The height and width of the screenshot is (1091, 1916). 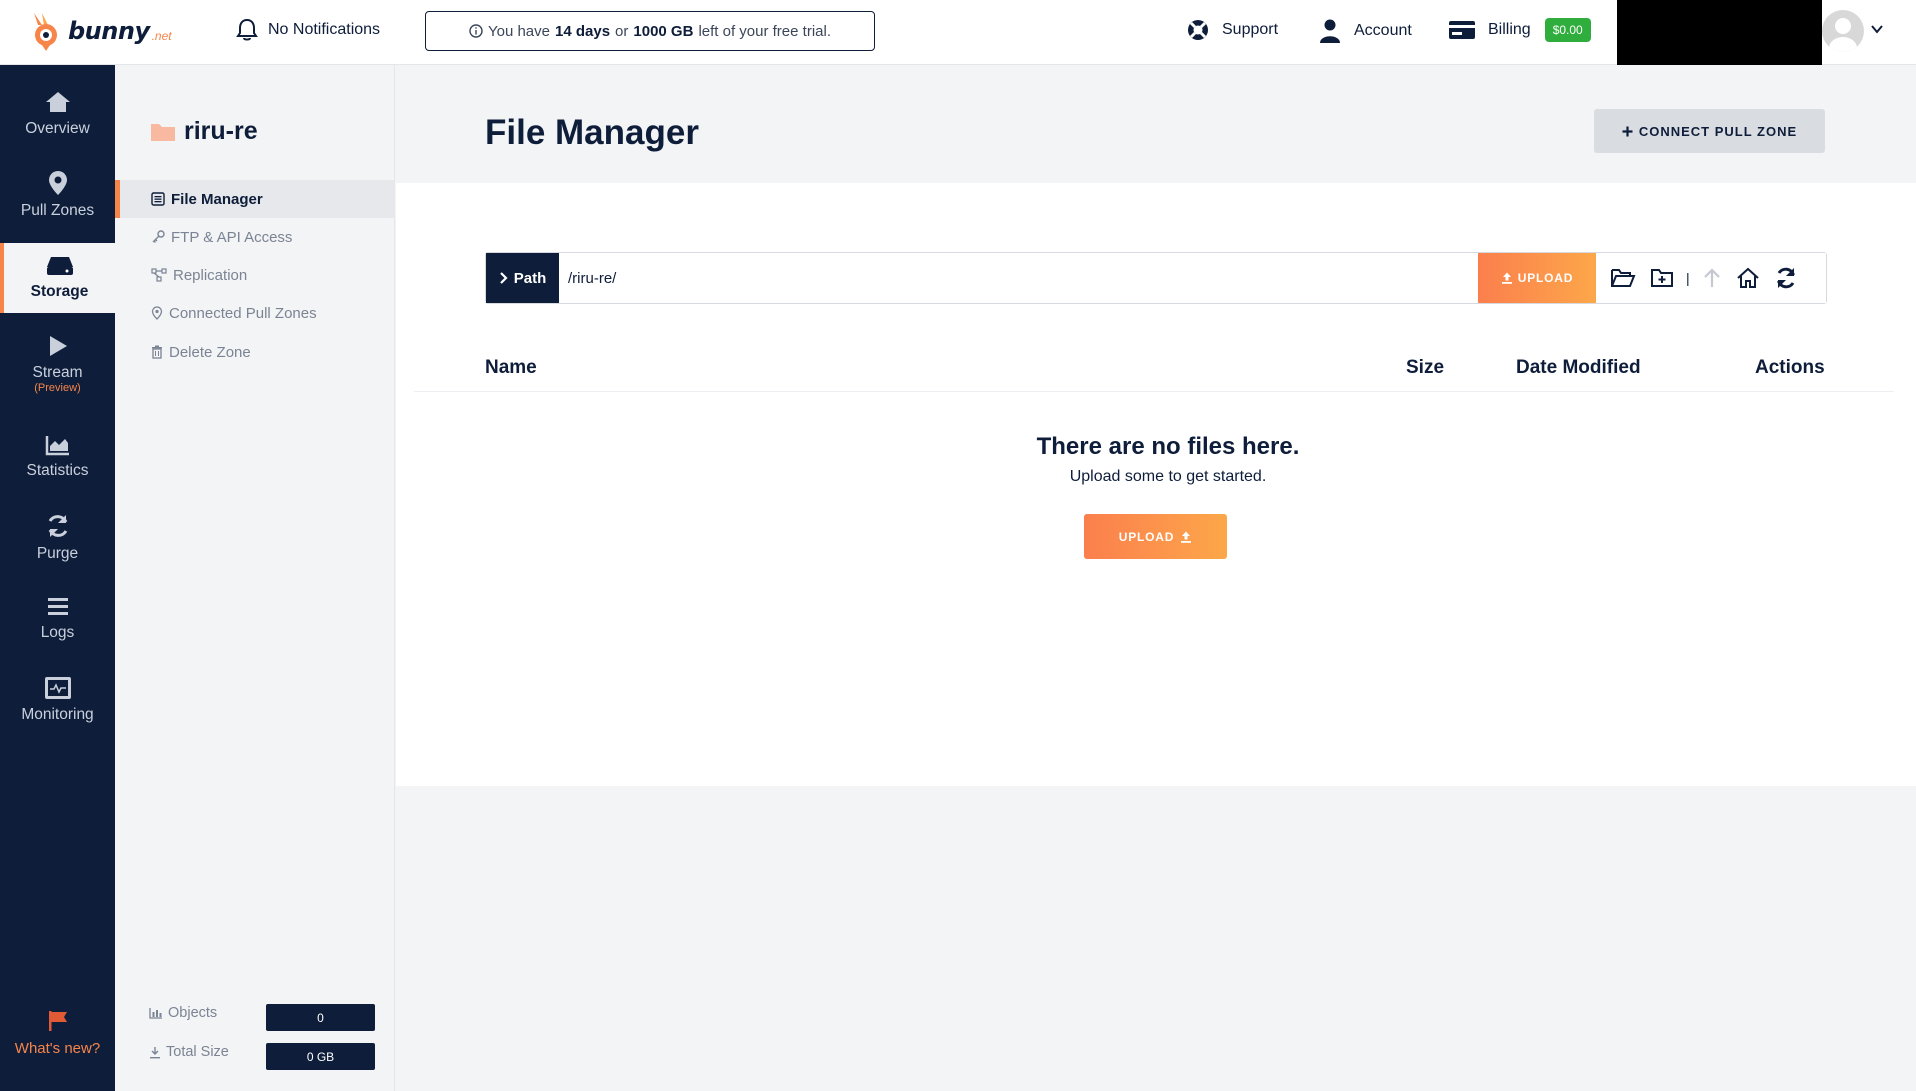 I want to click on nav-label-pull-zones: Pull Zones, so click(x=57, y=210).